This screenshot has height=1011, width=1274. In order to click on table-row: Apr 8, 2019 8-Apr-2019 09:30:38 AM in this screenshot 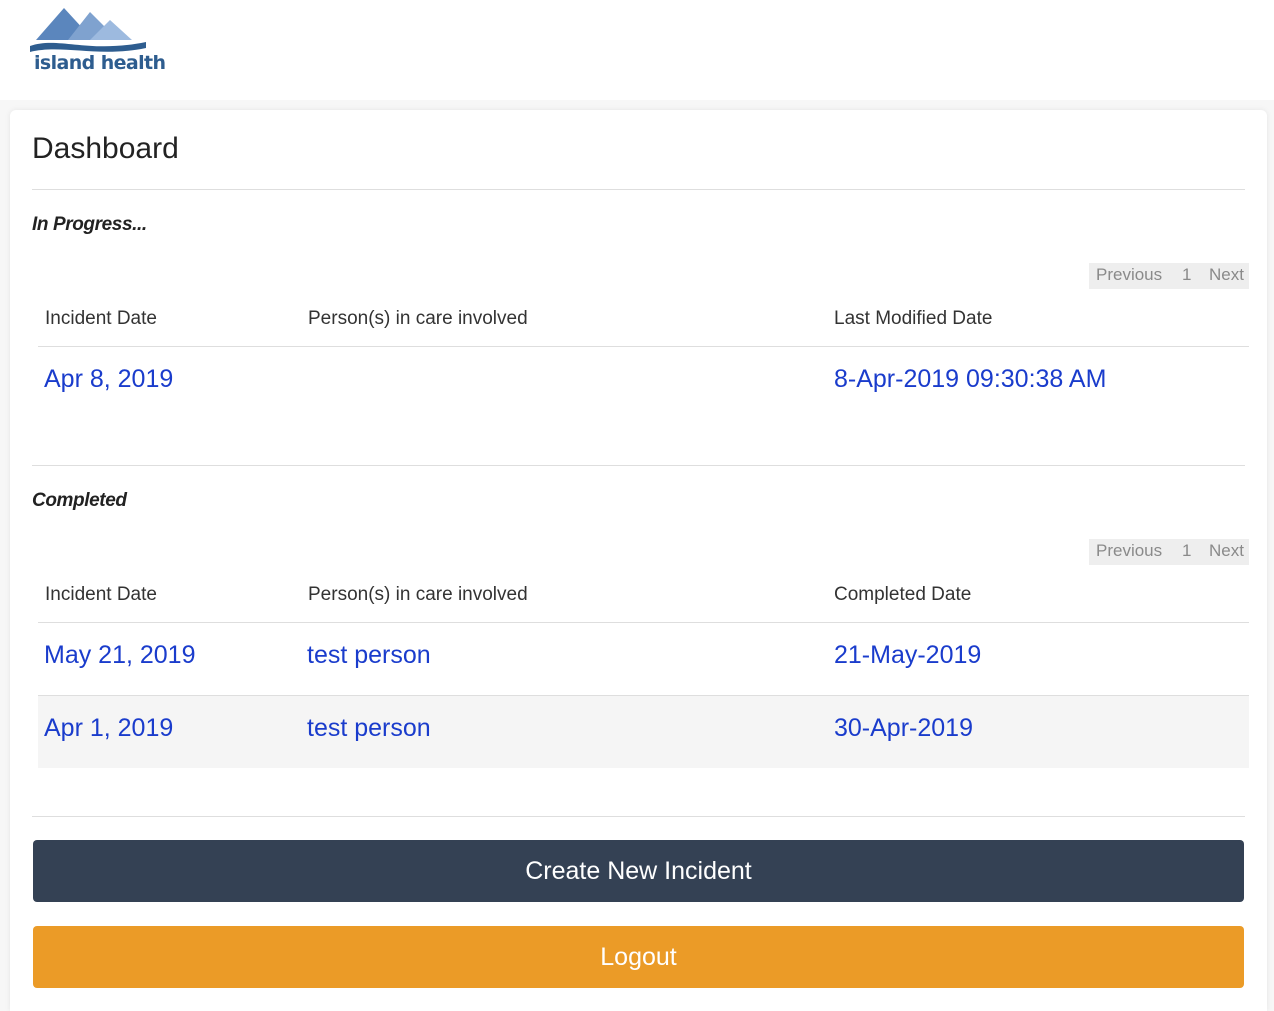, I will do `click(643, 382)`.